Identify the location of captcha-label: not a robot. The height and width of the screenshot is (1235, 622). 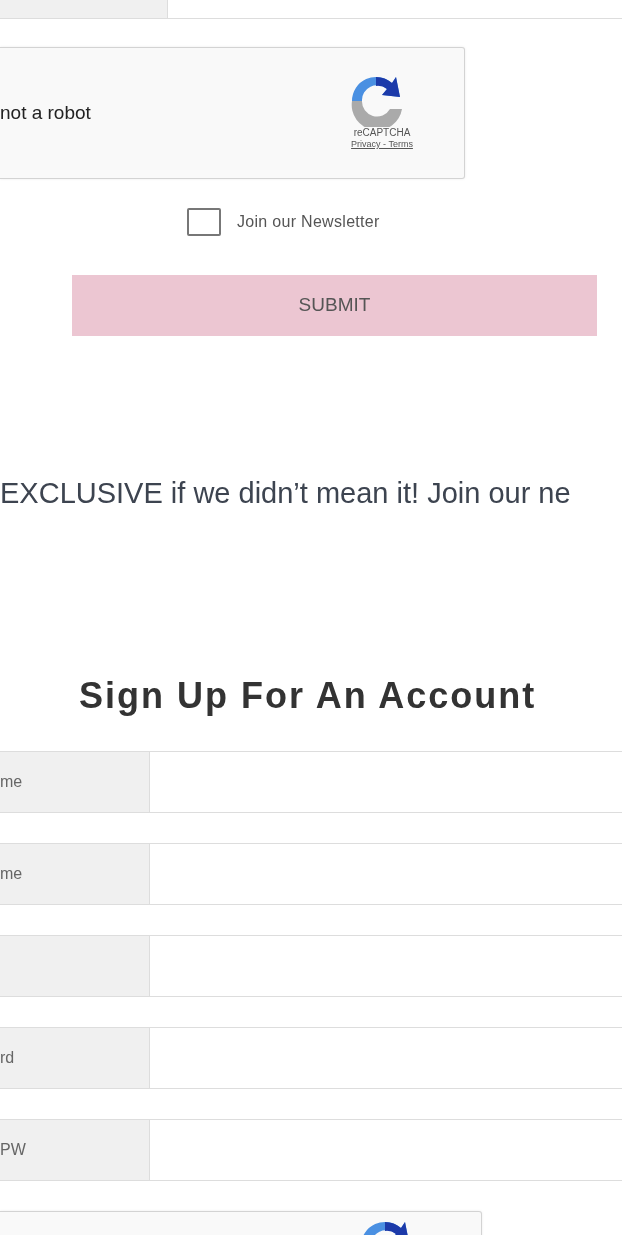
(45, 112).